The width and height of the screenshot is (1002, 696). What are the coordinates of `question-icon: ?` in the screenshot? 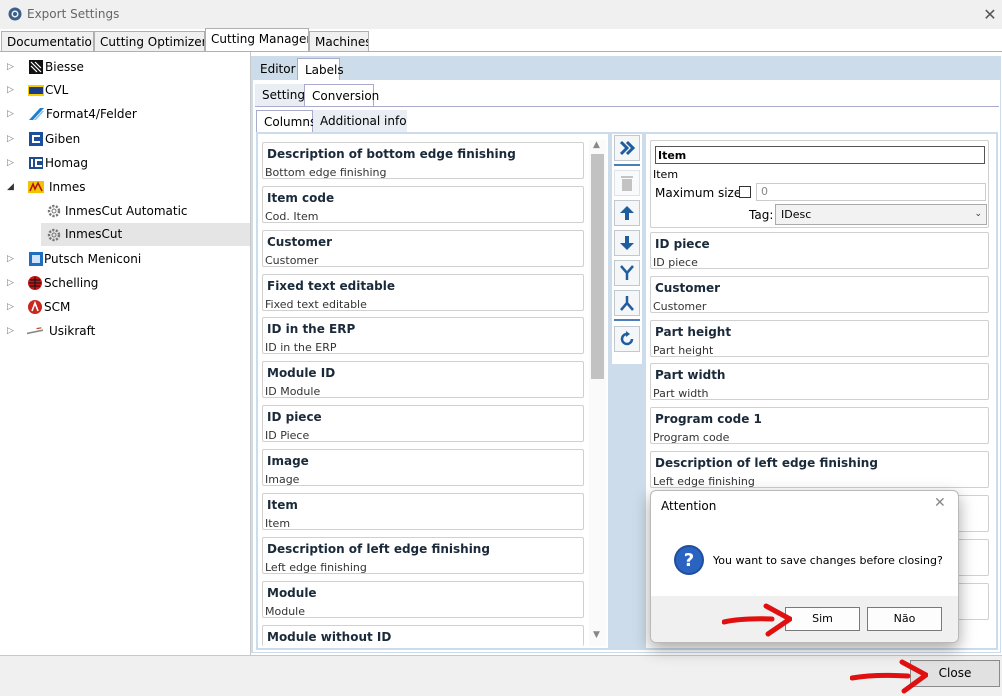 It's located at (689, 560).